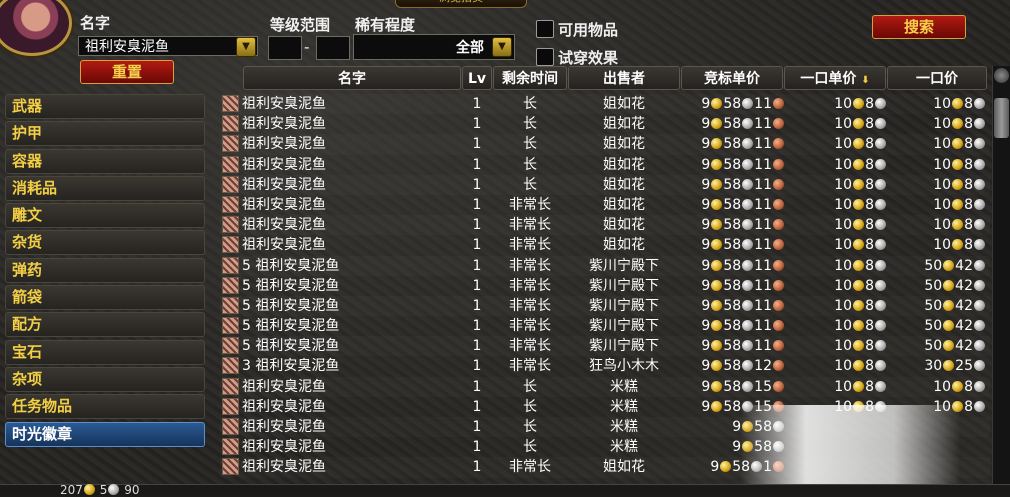 The image size is (1010, 497). I want to click on item-name: 5 祖利安臭泥鱼, so click(291, 326).